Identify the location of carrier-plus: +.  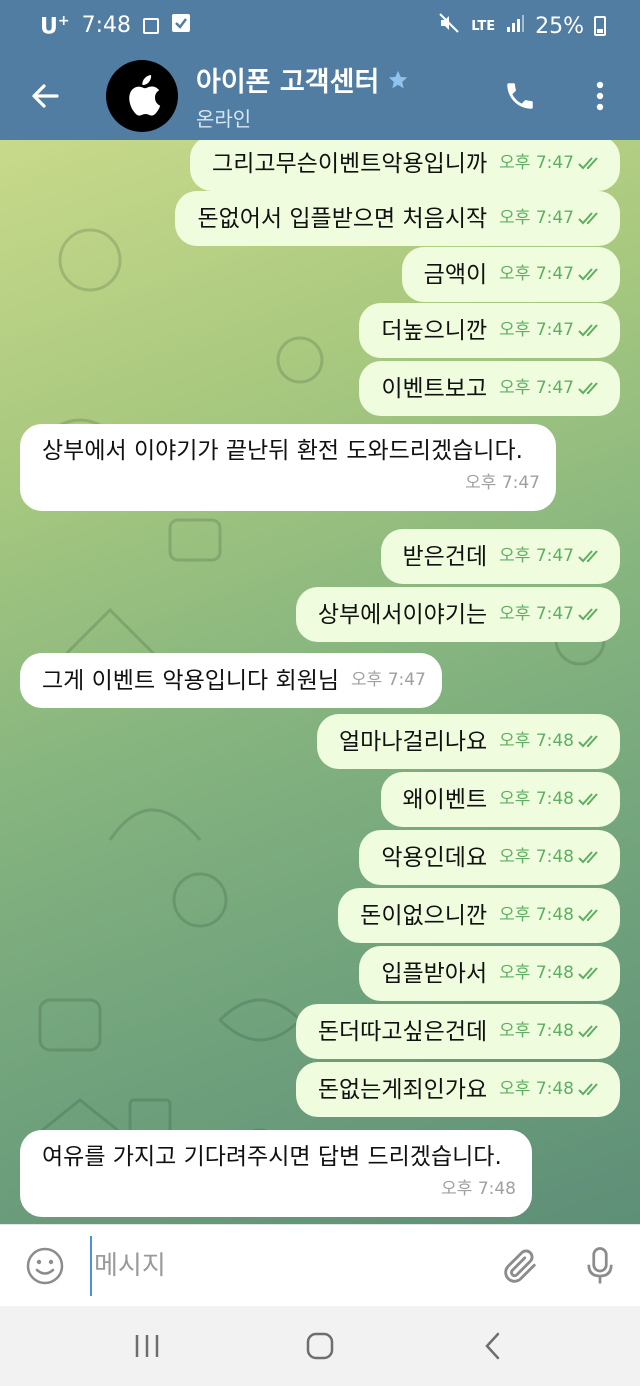
(63, 20).